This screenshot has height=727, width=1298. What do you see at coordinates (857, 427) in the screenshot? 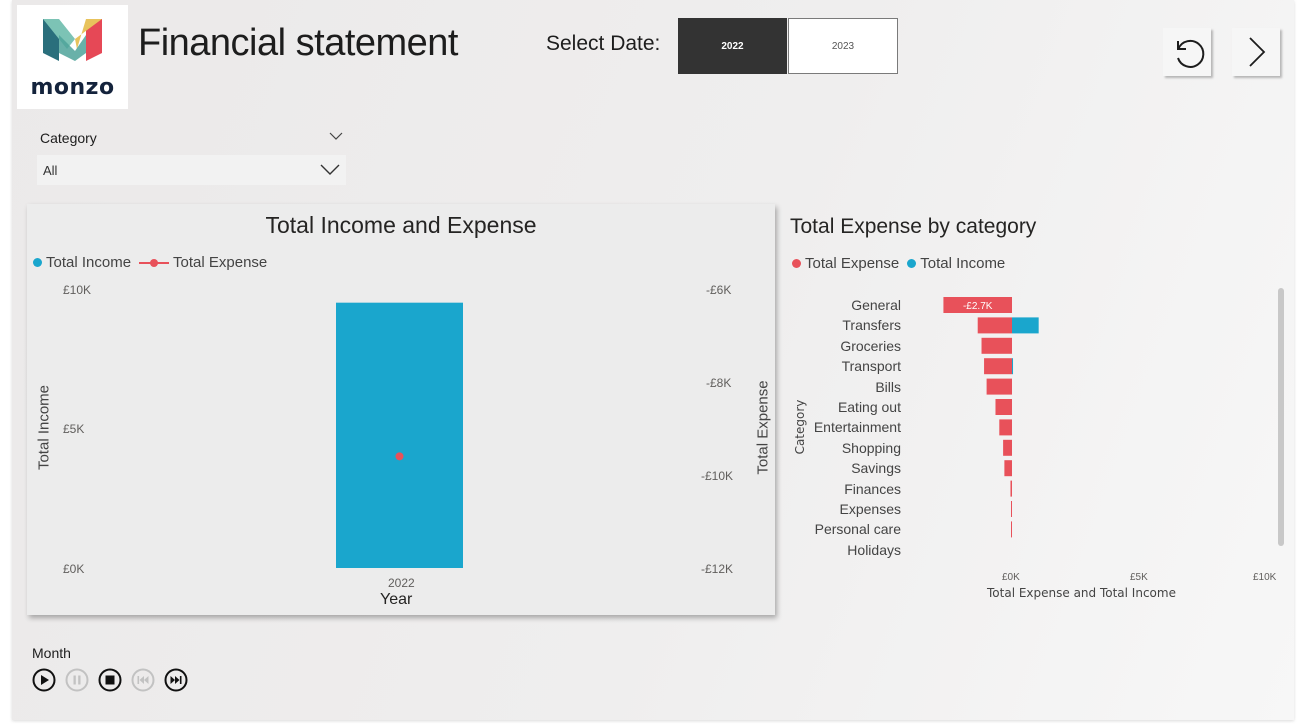
I see `category-label: Entertainment` at bounding box center [857, 427].